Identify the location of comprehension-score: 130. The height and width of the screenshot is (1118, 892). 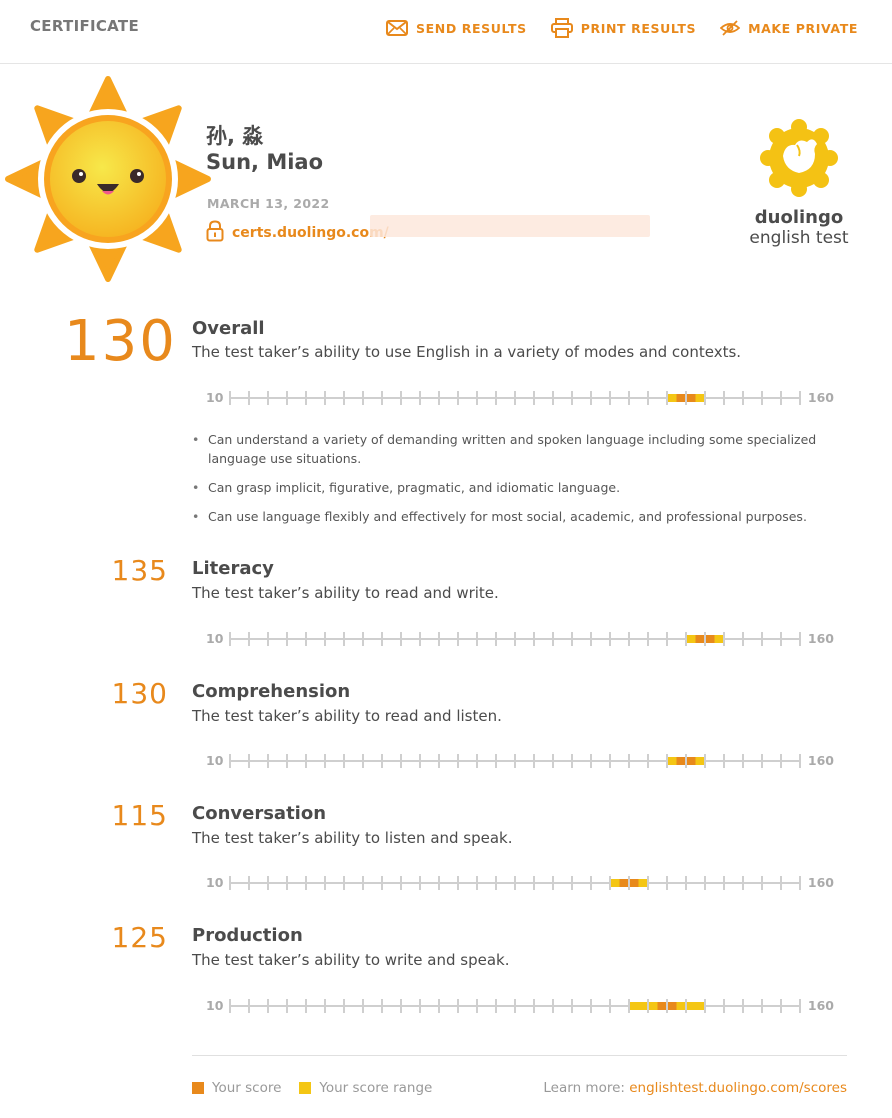
(139, 693).